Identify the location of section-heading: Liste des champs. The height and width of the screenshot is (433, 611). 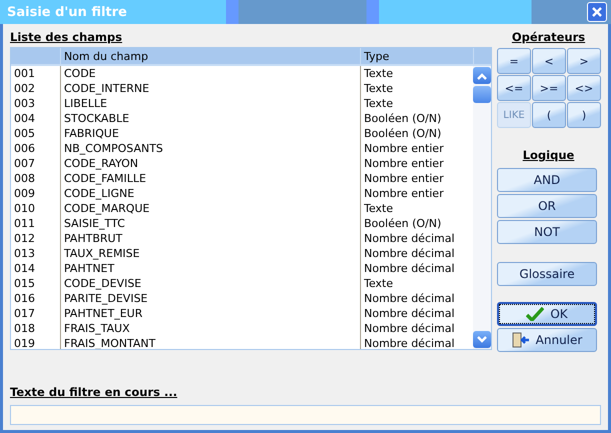
(67, 37).